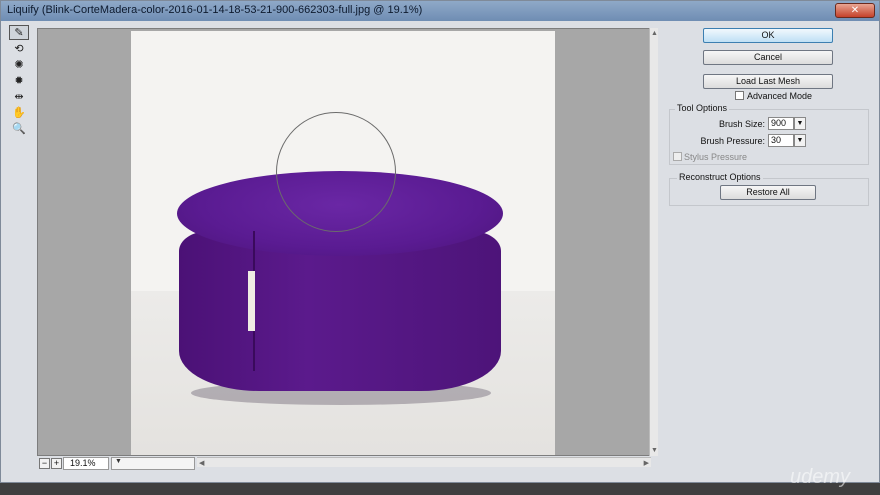 The width and height of the screenshot is (880, 495). I want to click on tools-panel: ✎ ⟲ ✺ ✹ ⇹ ✋ 🔍, so click(20, 85).